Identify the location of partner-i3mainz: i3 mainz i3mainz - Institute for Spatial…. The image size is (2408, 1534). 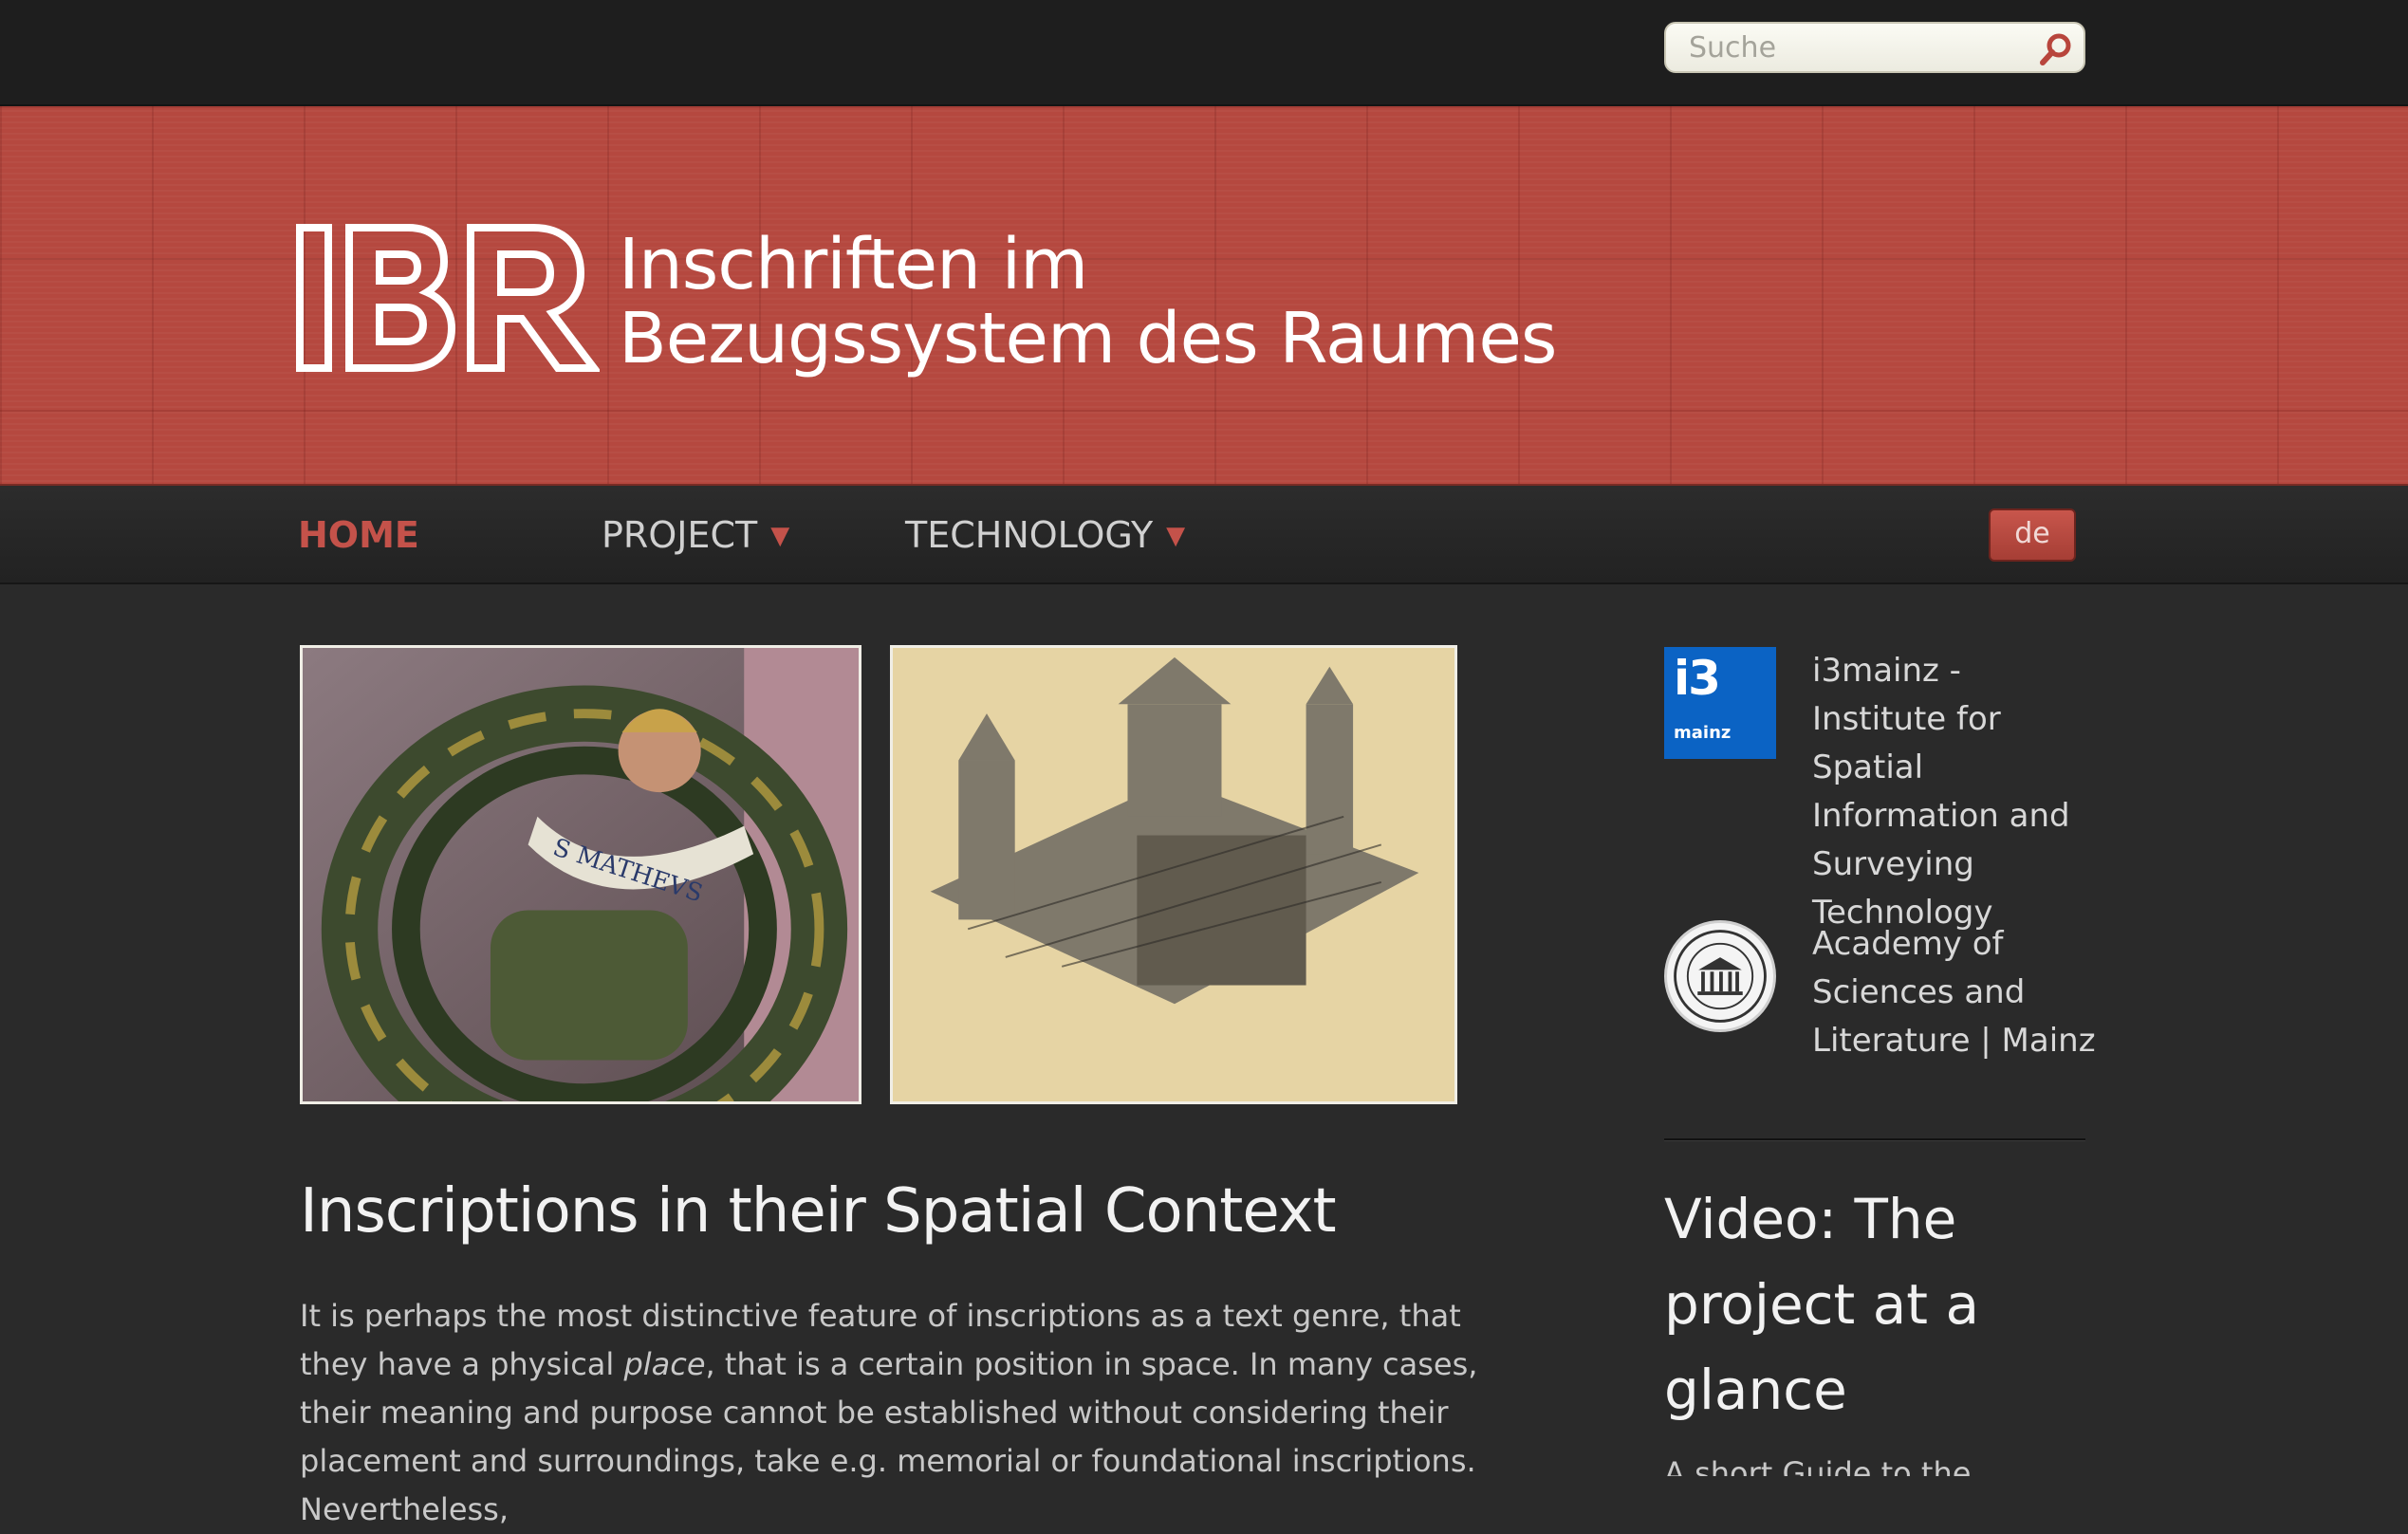
(1874, 789).